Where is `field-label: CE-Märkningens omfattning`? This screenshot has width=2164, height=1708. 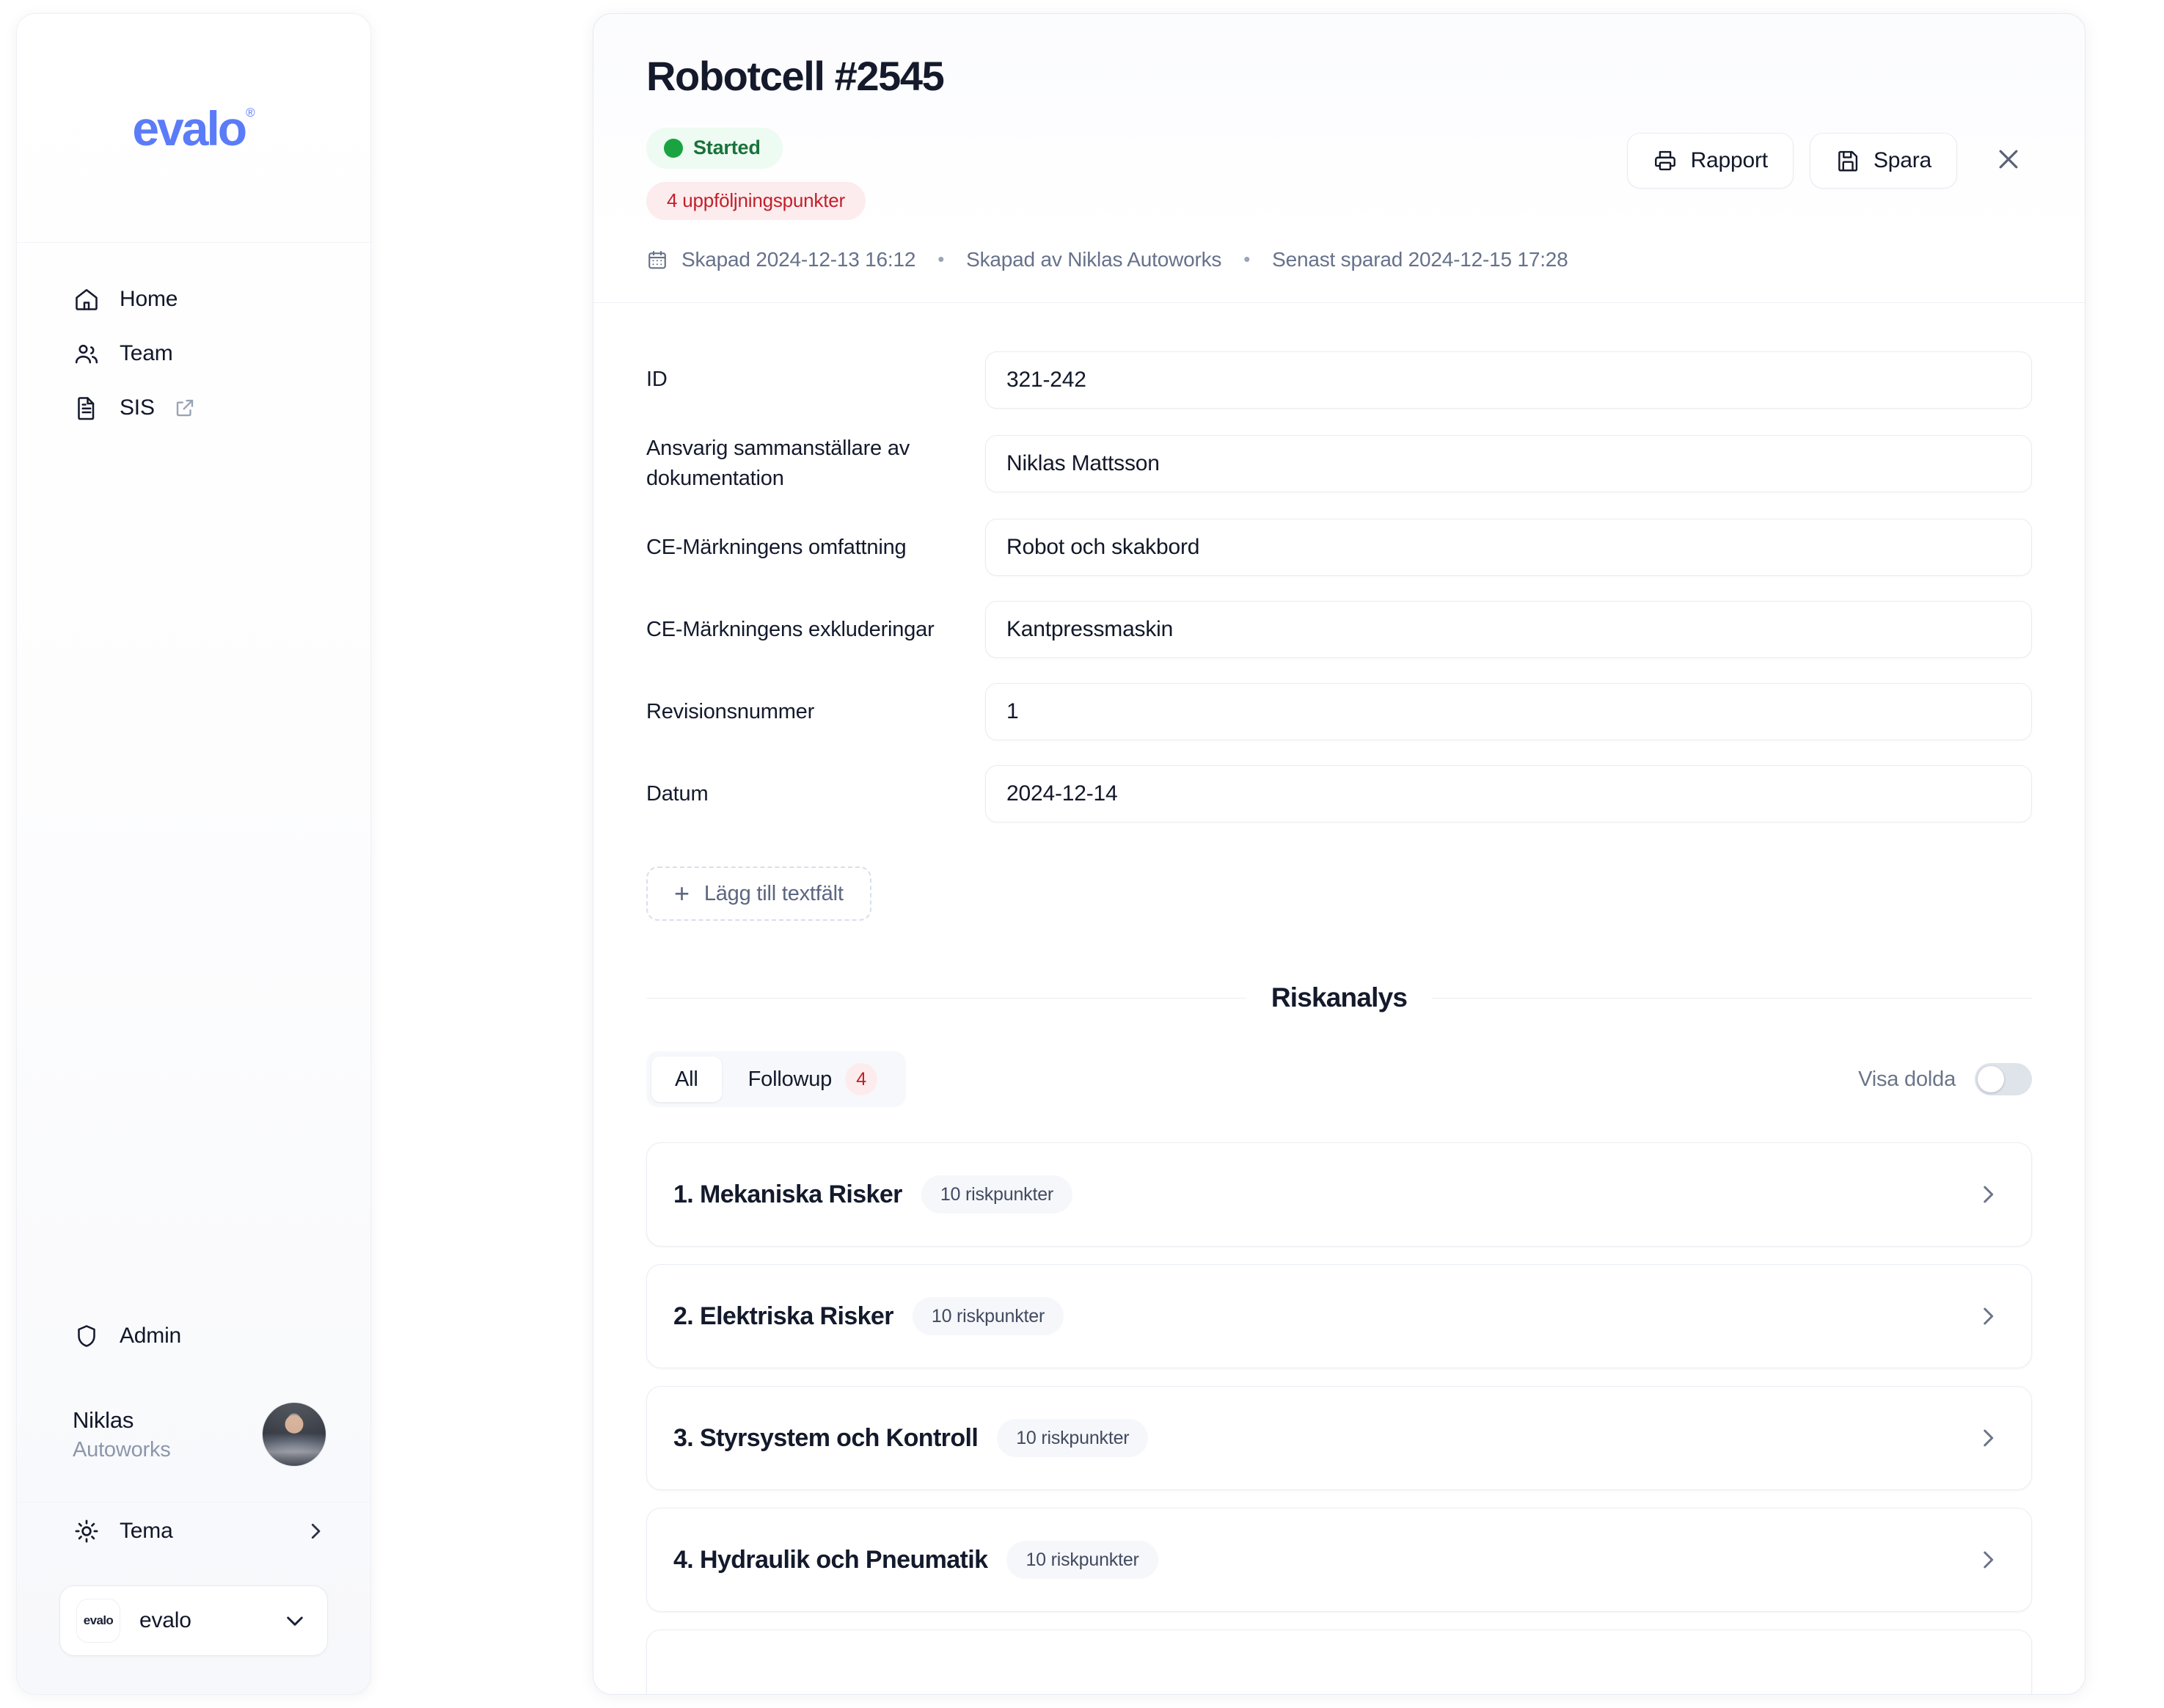 field-label: CE-Märkningens omfattning is located at coordinates (776, 547).